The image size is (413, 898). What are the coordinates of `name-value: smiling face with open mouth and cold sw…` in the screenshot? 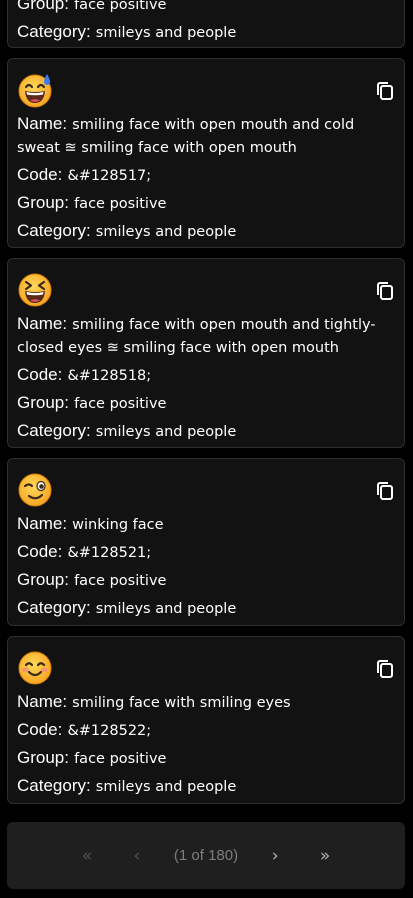 It's located at (186, 136).